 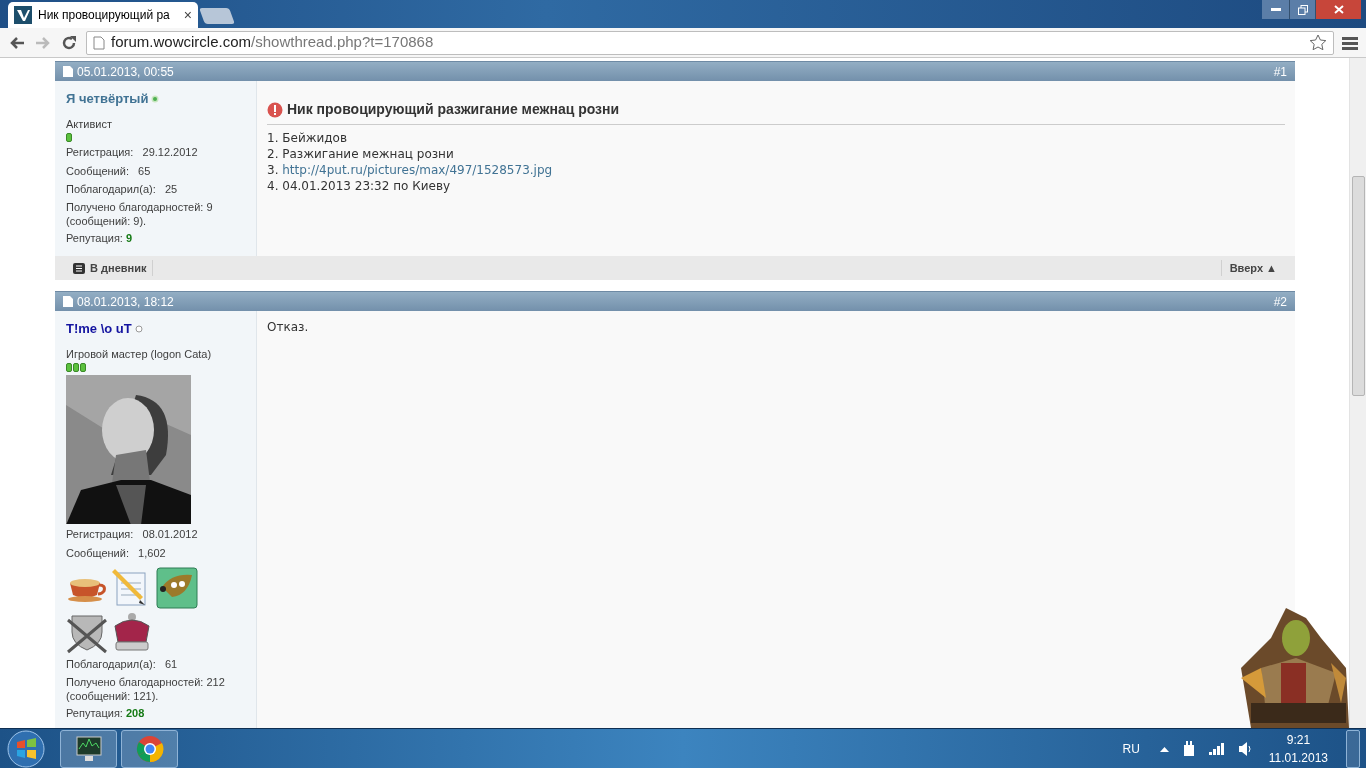 What do you see at coordinates (1358, 286) in the screenshot?
I see `scrollbar-thumb` at bounding box center [1358, 286].